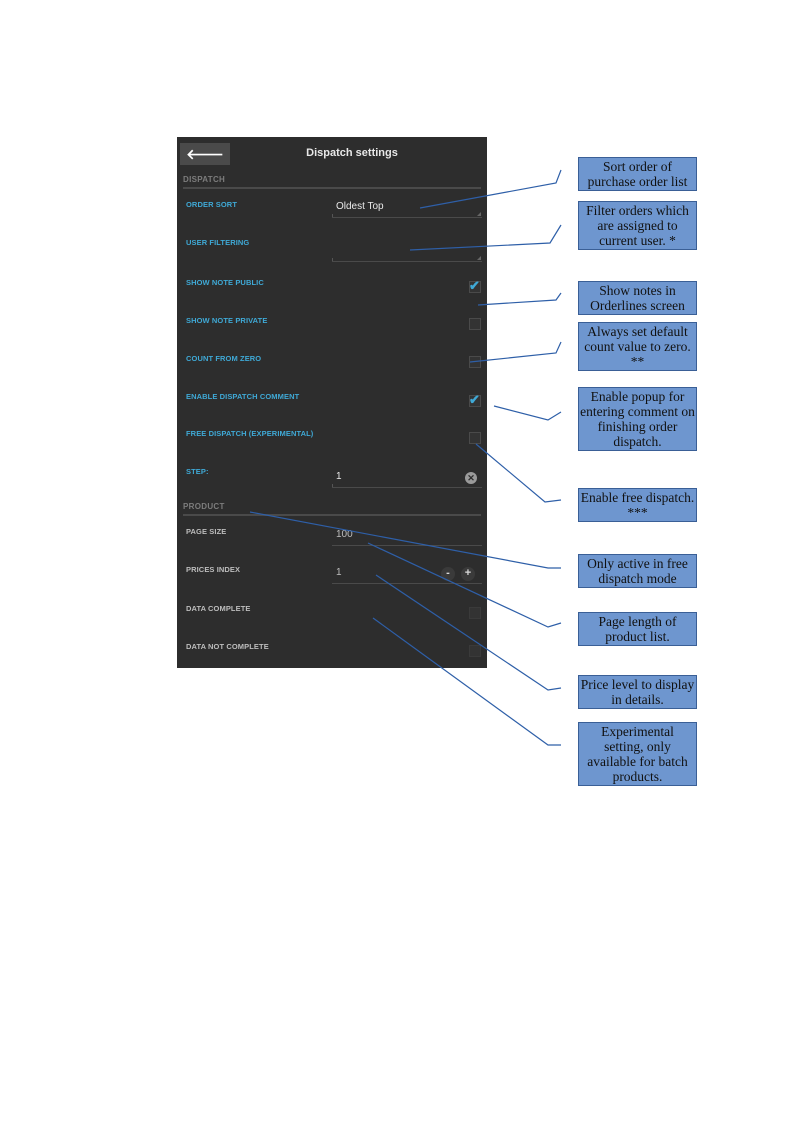  What do you see at coordinates (475, 651) in the screenshot?
I see `data-not-complete-checkbox` at bounding box center [475, 651].